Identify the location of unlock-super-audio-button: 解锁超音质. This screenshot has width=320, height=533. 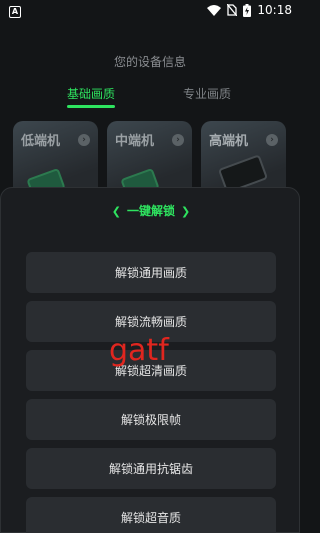
(151, 515).